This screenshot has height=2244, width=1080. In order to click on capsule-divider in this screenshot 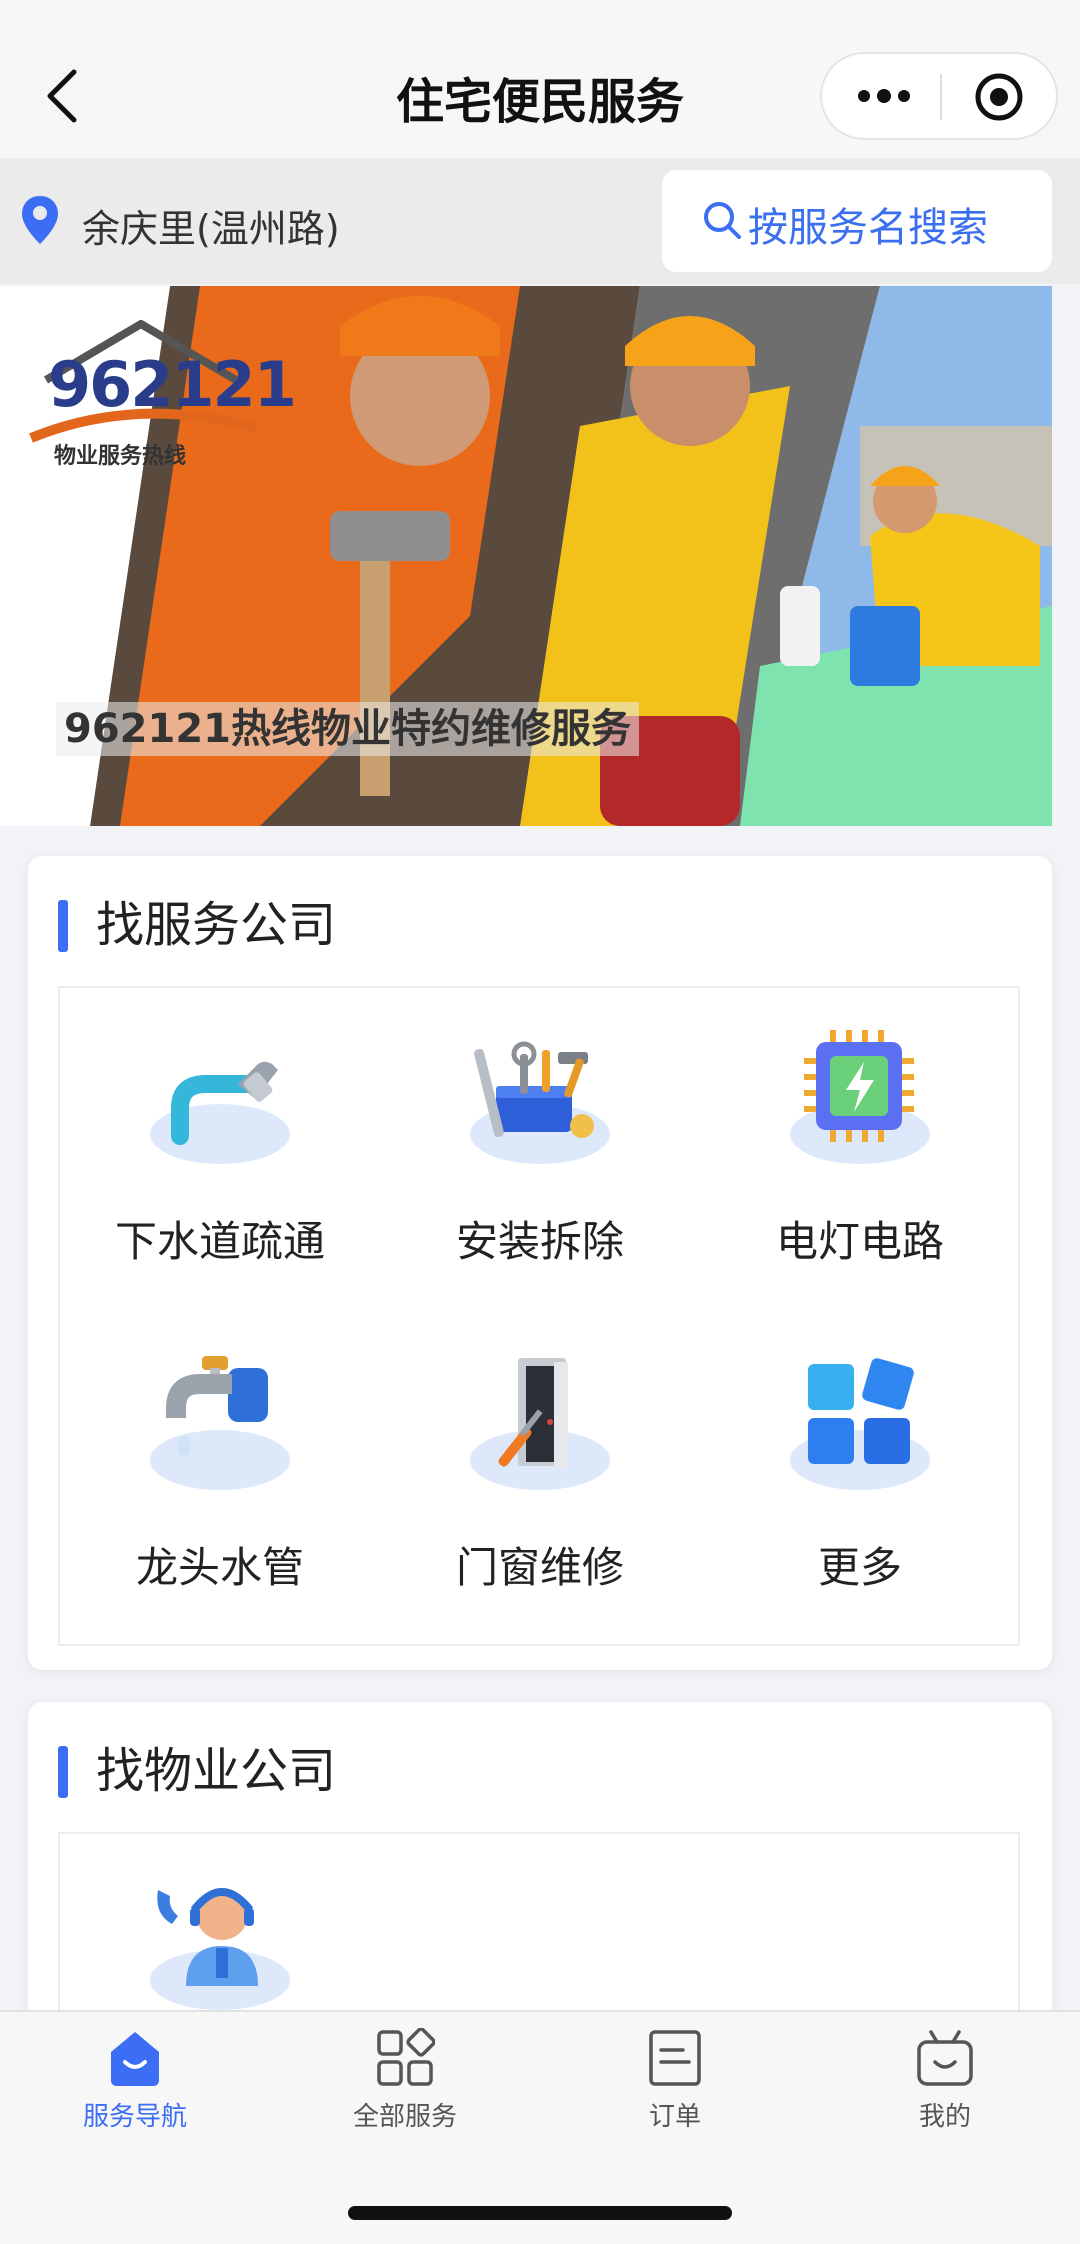, I will do `click(941, 97)`.